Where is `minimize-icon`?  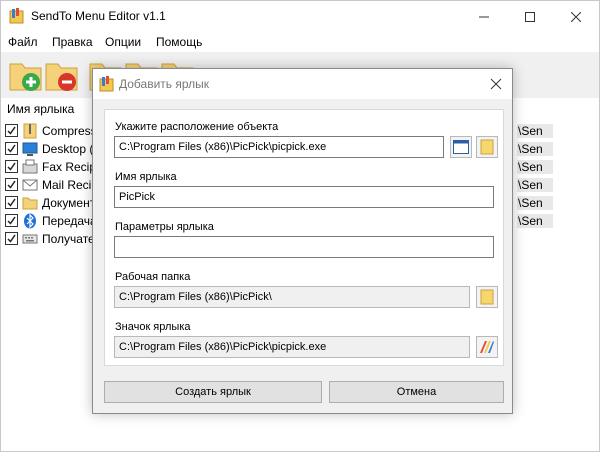
minimize-icon is located at coordinates (484, 16).